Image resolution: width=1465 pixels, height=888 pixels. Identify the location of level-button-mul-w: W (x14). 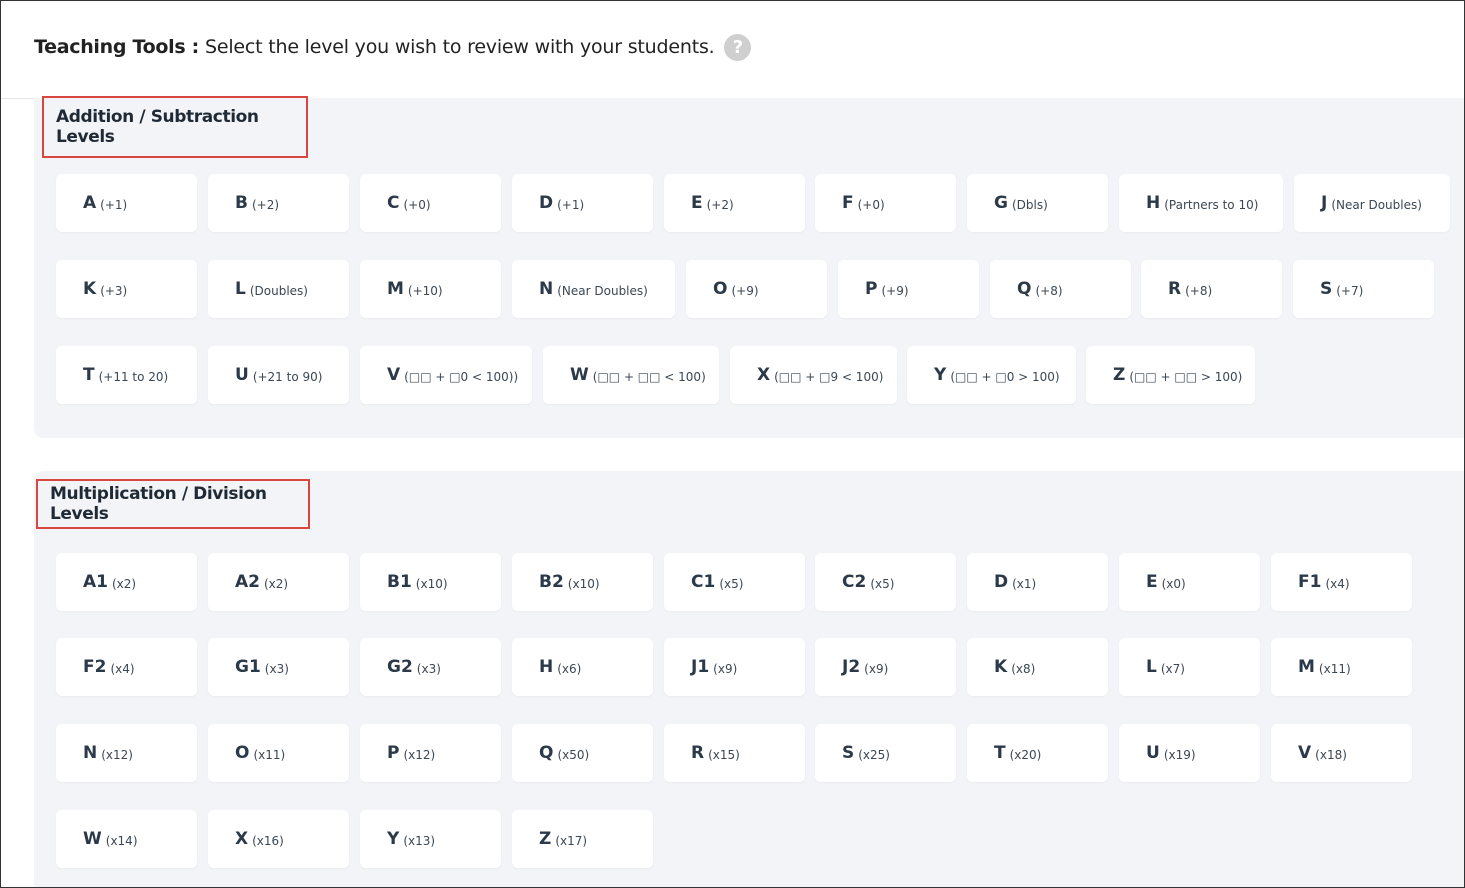
(126, 839).